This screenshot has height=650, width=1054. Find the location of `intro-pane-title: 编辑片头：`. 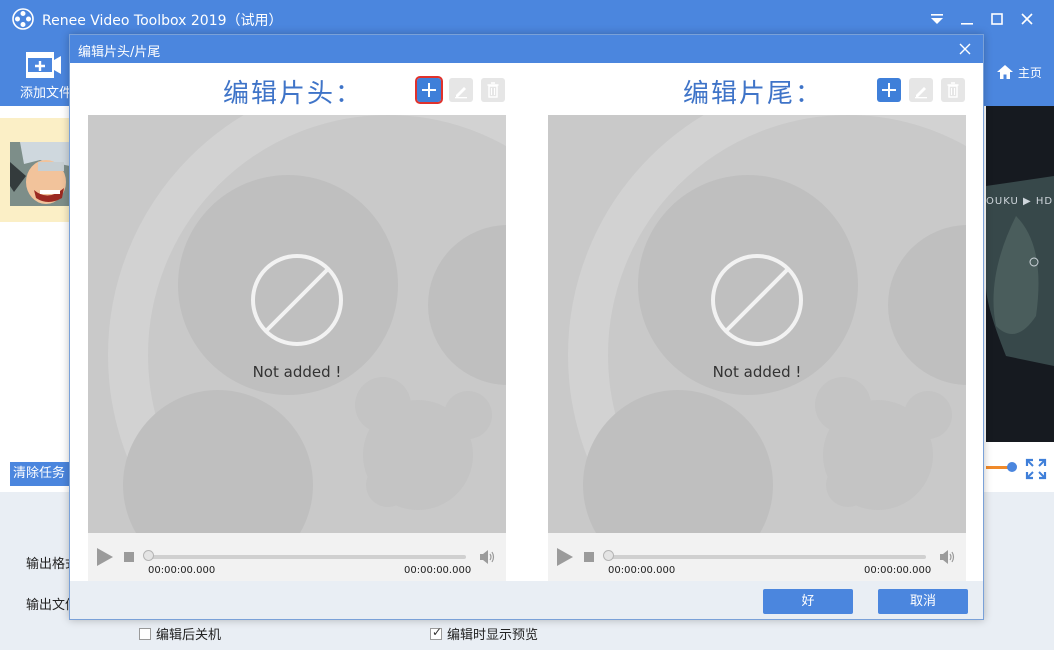

intro-pane-title: 编辑片头： is located at coordinates (293, 94).